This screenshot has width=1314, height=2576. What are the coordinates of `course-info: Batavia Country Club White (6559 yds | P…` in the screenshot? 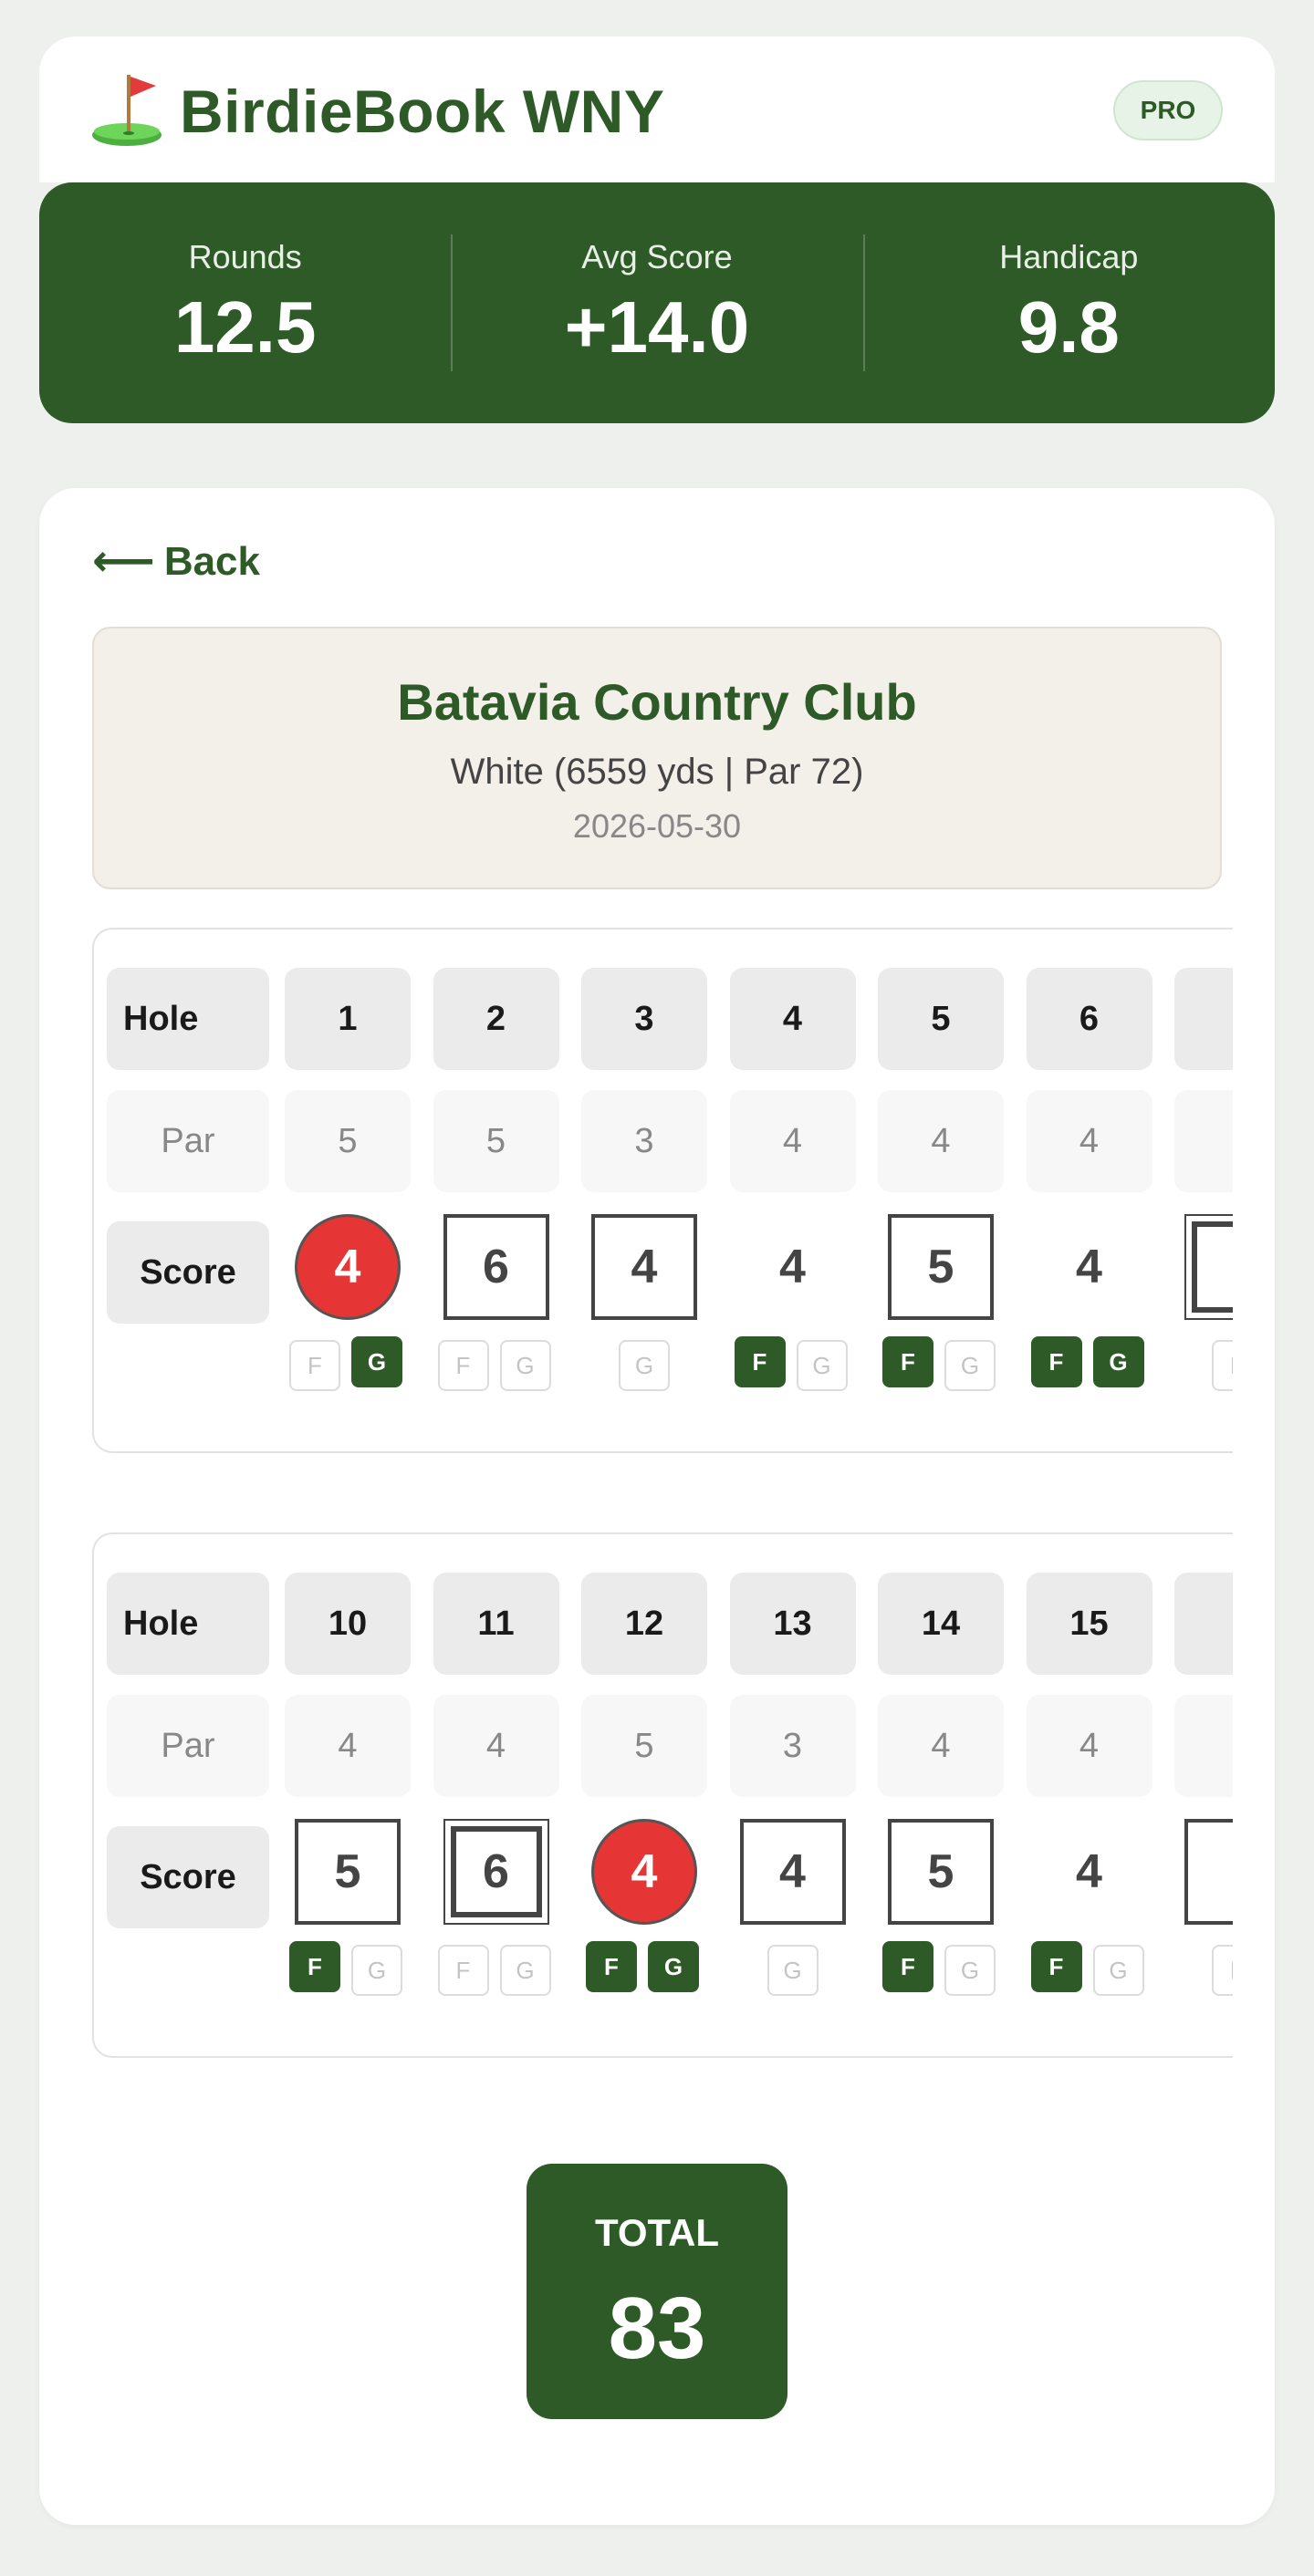 It's located at (657, 758).